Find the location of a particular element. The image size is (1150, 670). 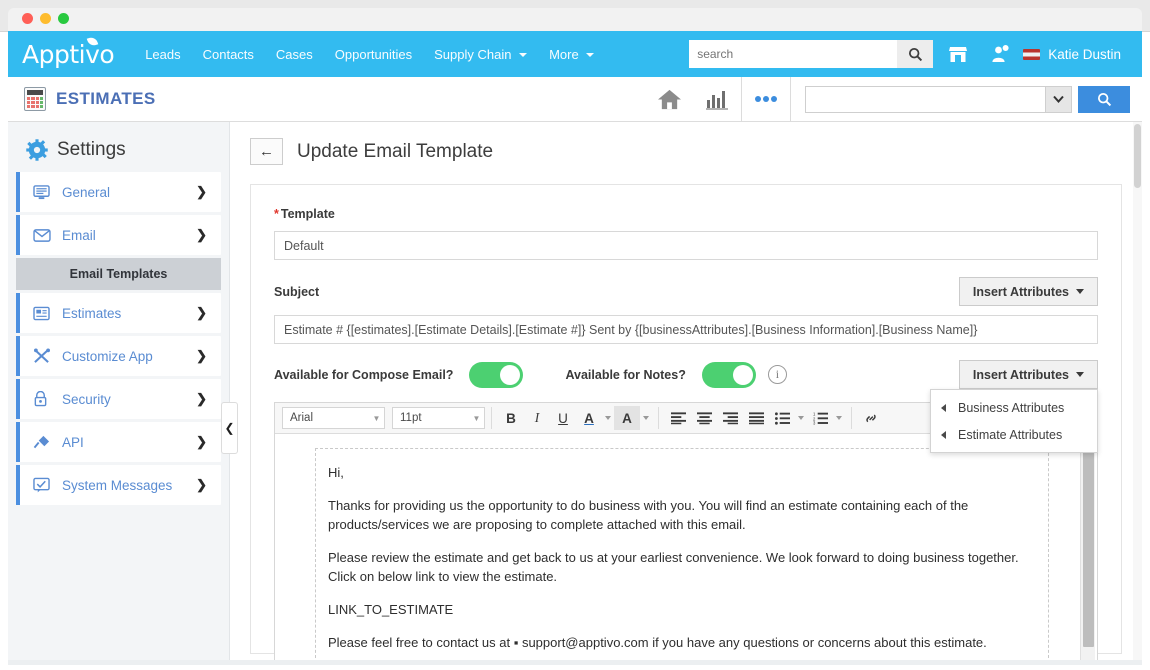

align-right-button is located at coordinates (730, 418).